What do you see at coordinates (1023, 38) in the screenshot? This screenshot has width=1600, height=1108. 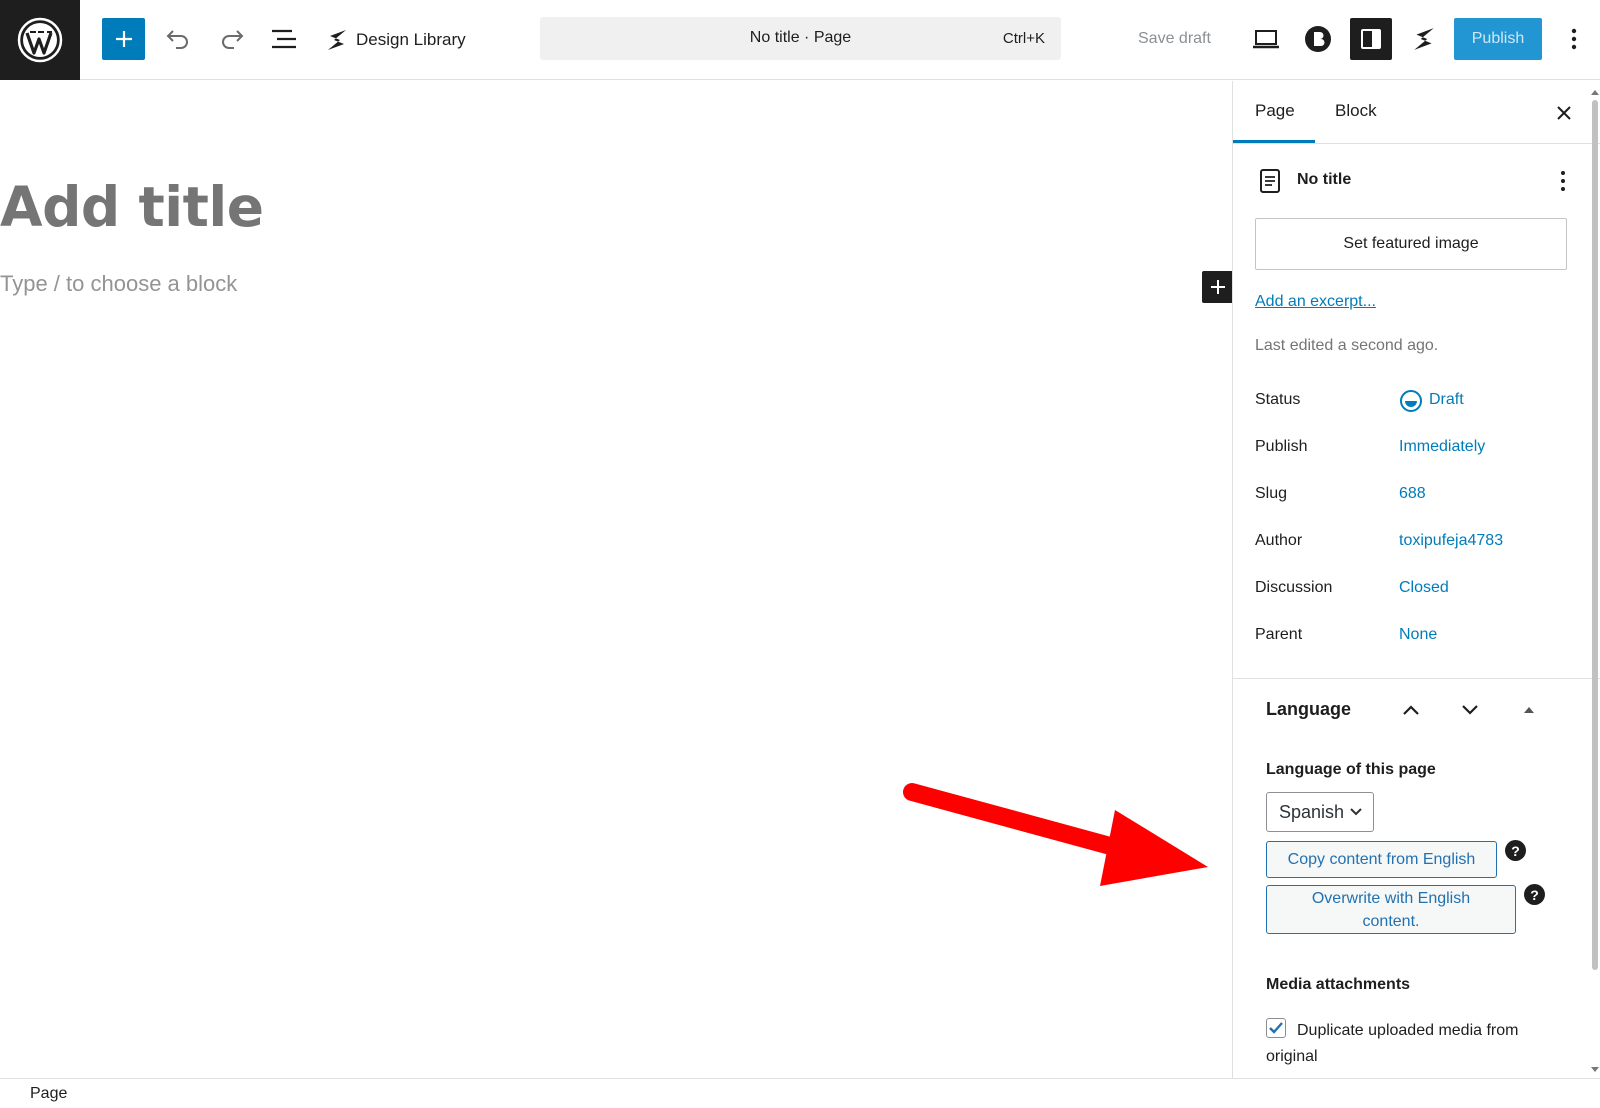 I see `command-bar-shortcut: Ctrl+K` at bounding box center [1023, 38].